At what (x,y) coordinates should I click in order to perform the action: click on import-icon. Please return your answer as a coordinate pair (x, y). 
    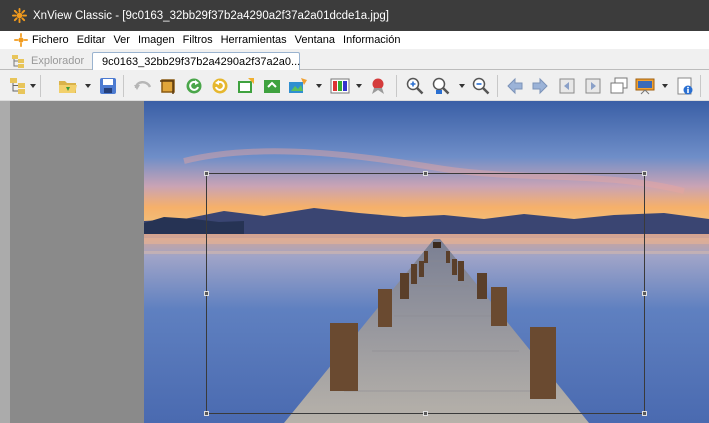
    Looking at the image, I should click on (246, 86).